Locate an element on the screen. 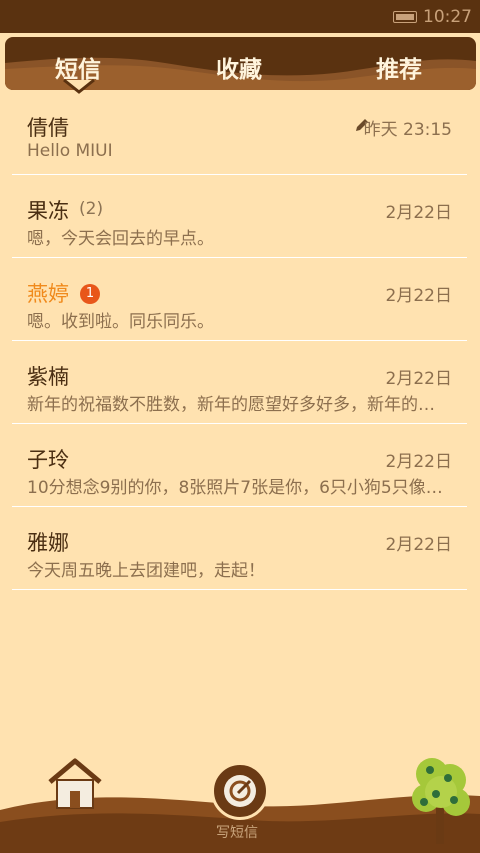 The height and width of the screenshot is (853, 480). contact-name: 雅娜 is located at coordinates (48, 543).